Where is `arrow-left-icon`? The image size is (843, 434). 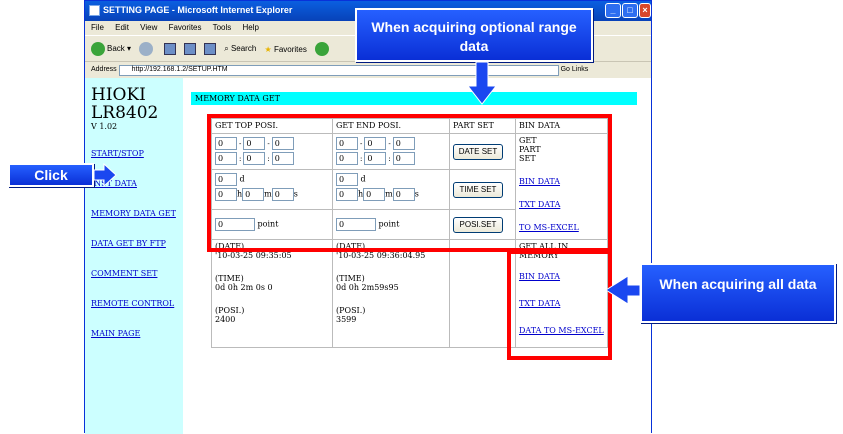 arrow-left-icon is located at coordinates (623, 290).